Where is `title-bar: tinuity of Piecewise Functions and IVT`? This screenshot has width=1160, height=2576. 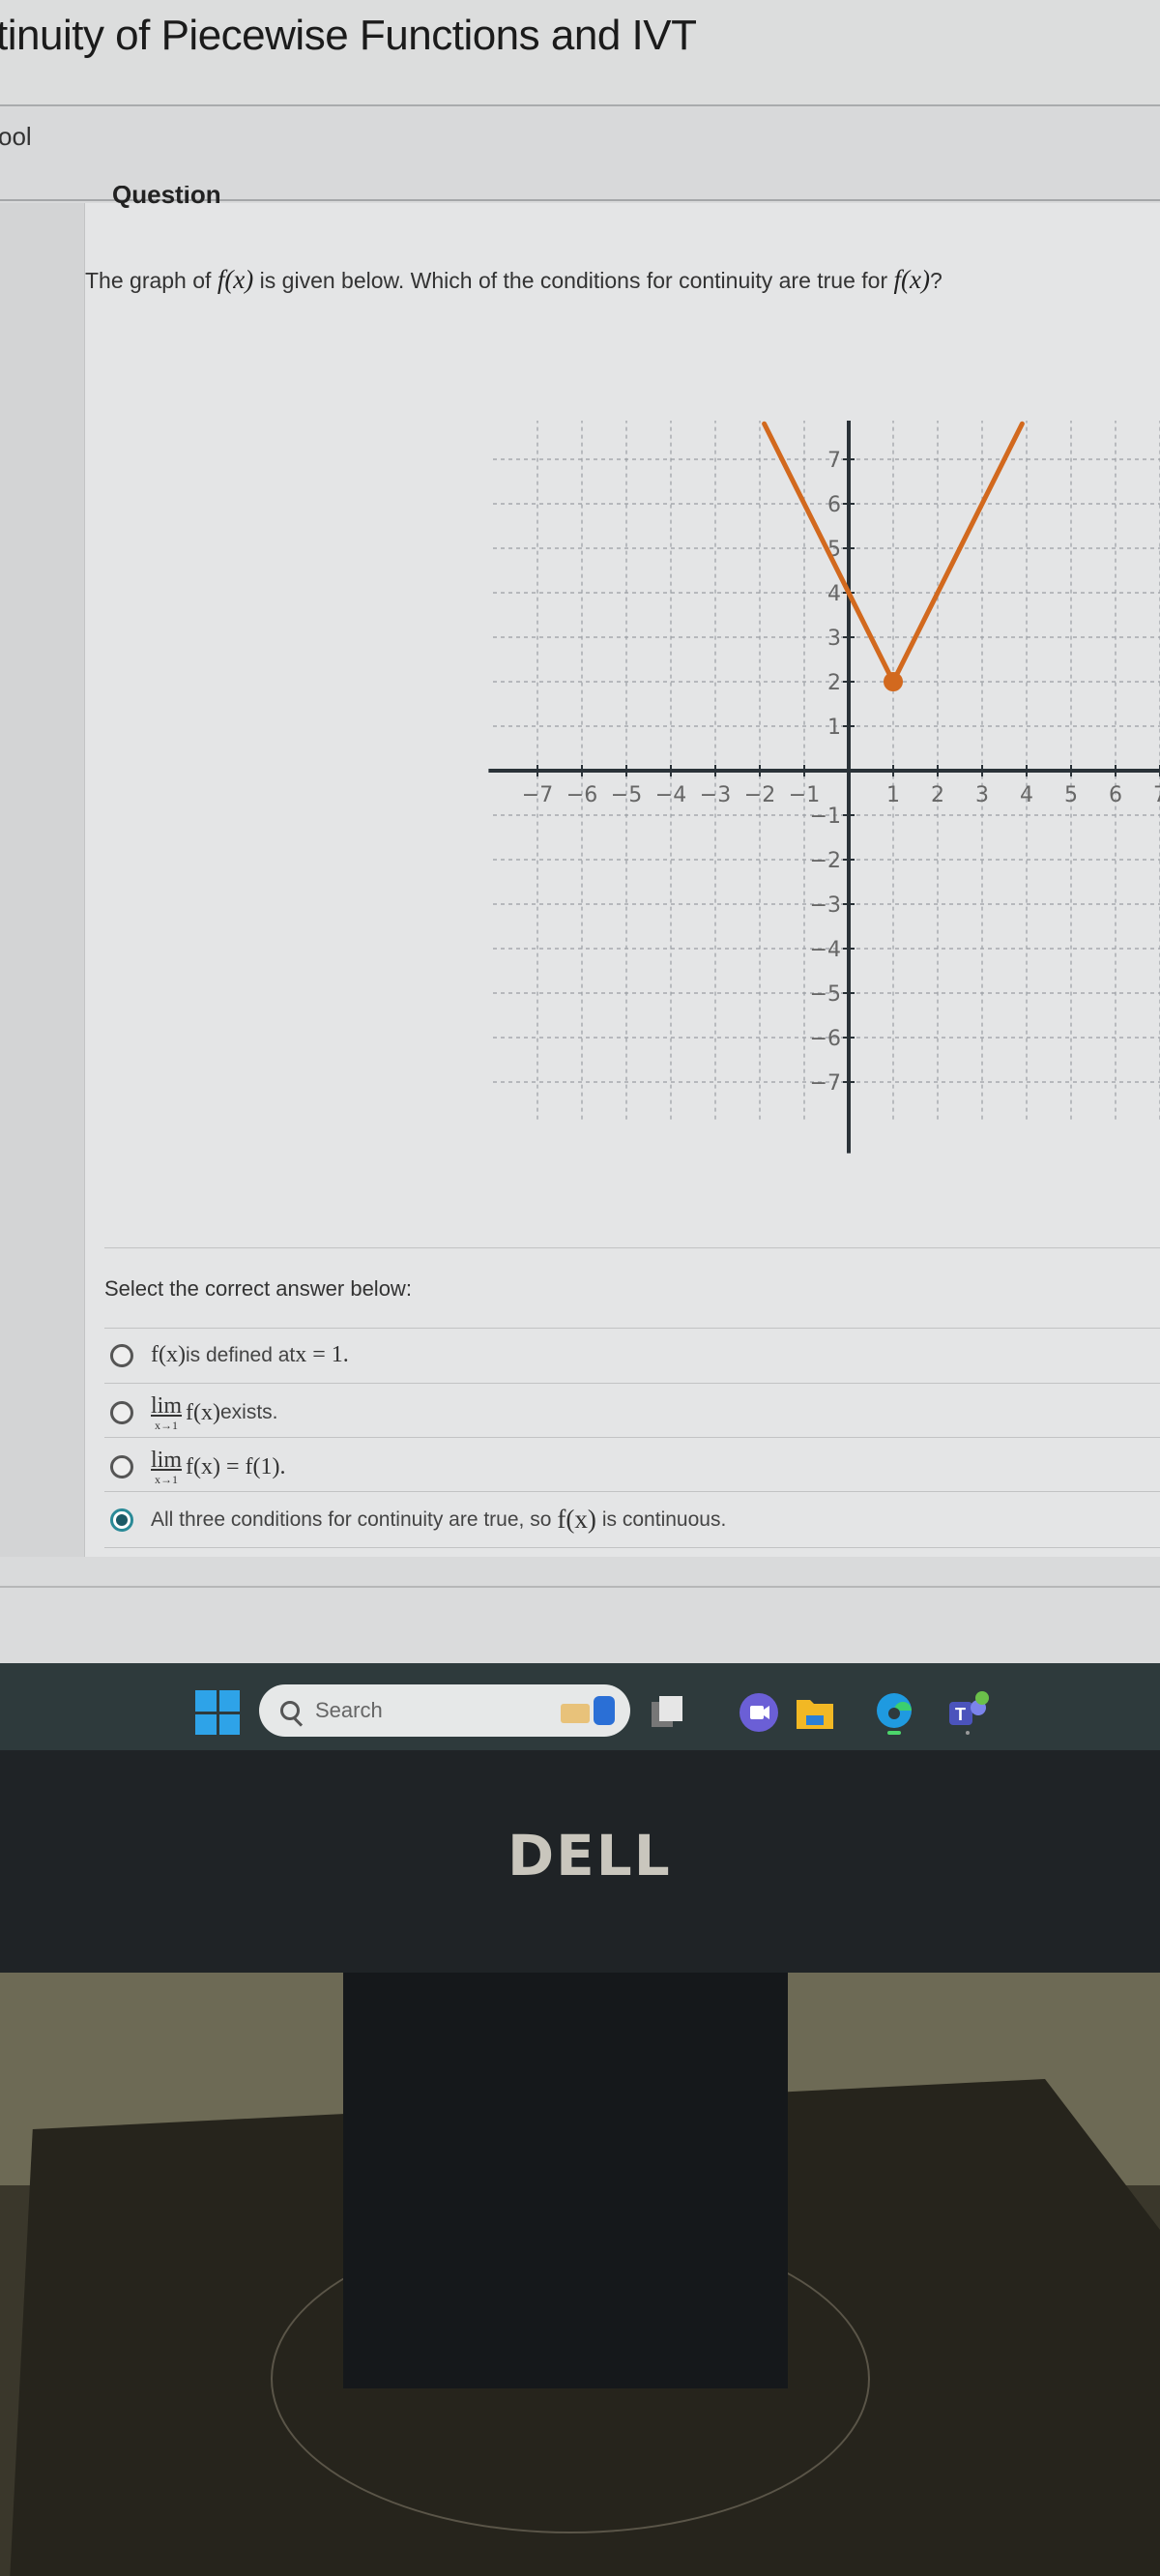
title-bar: tinuity of Piecewise Functions and IVT is located at coordinates (580, 53).